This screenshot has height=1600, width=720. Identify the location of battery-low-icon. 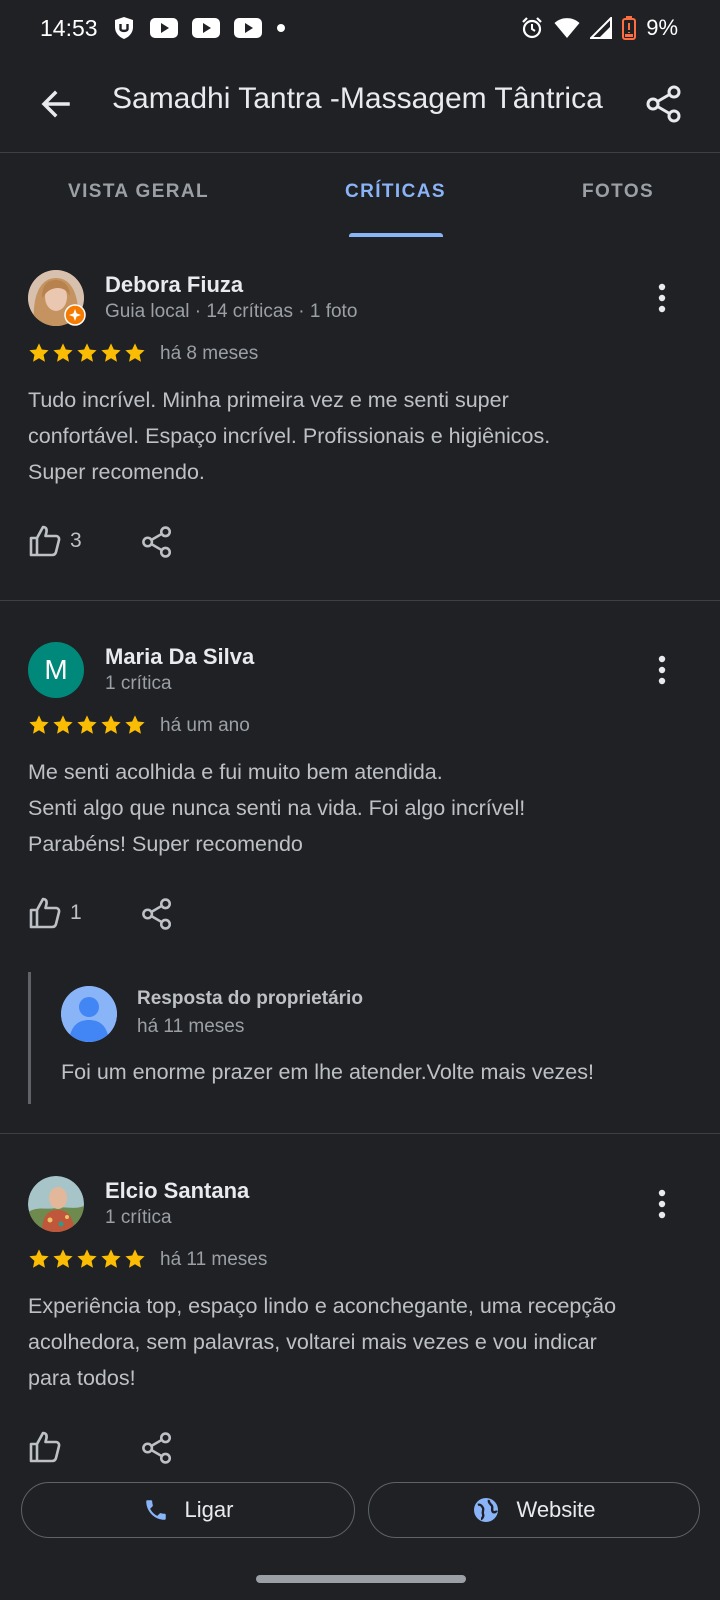
(629, 28).